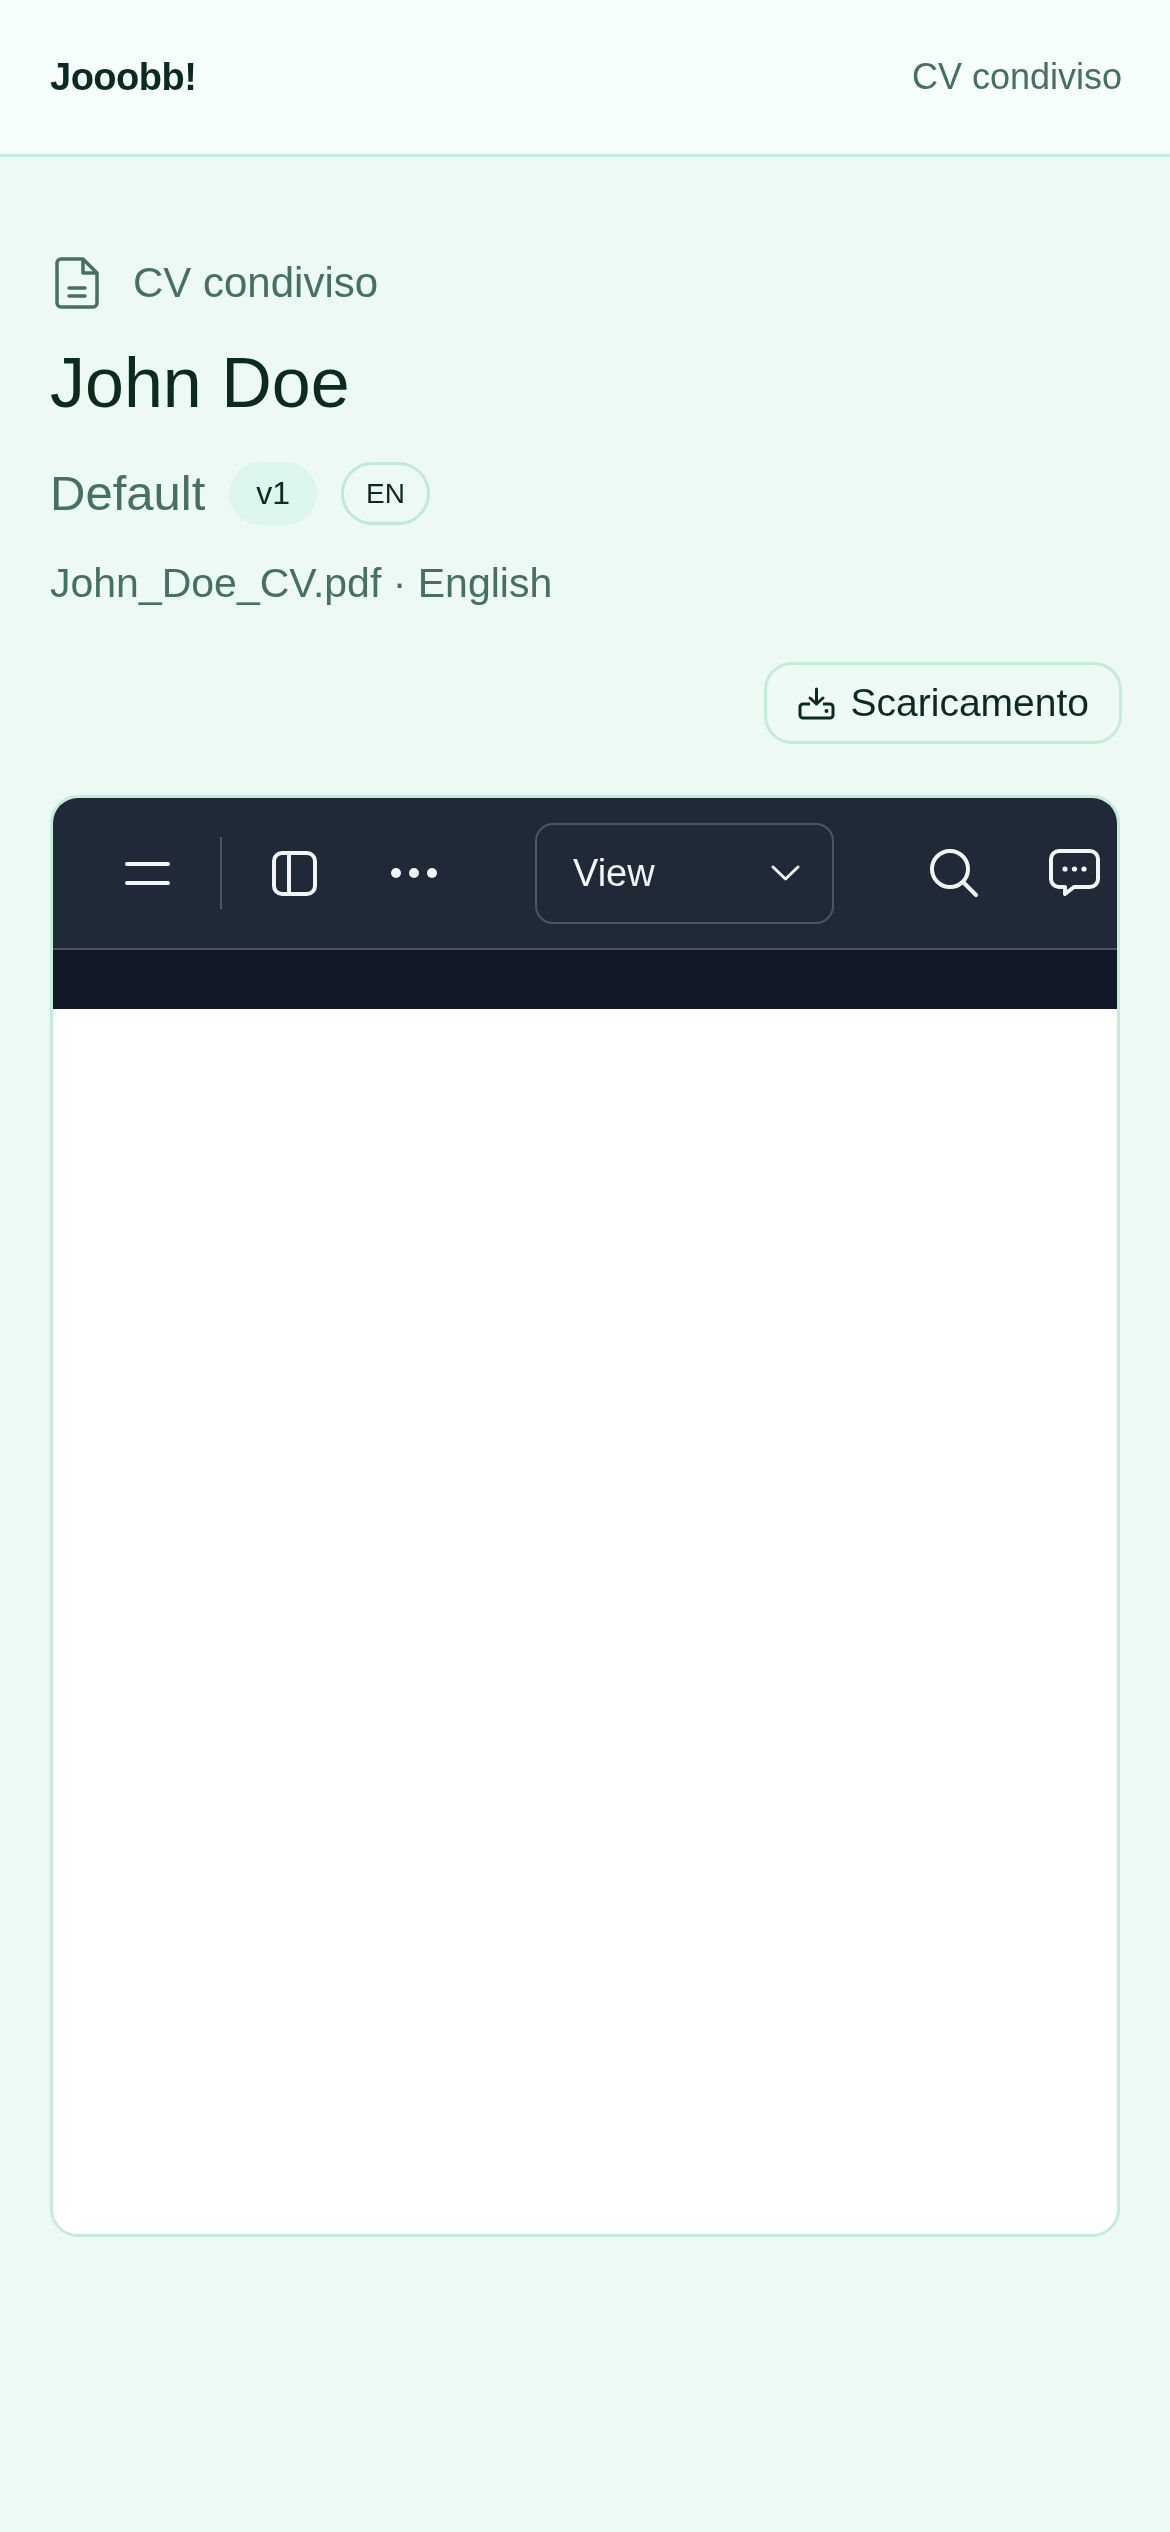  I want to click on comment-icon, so click(1074, 873).